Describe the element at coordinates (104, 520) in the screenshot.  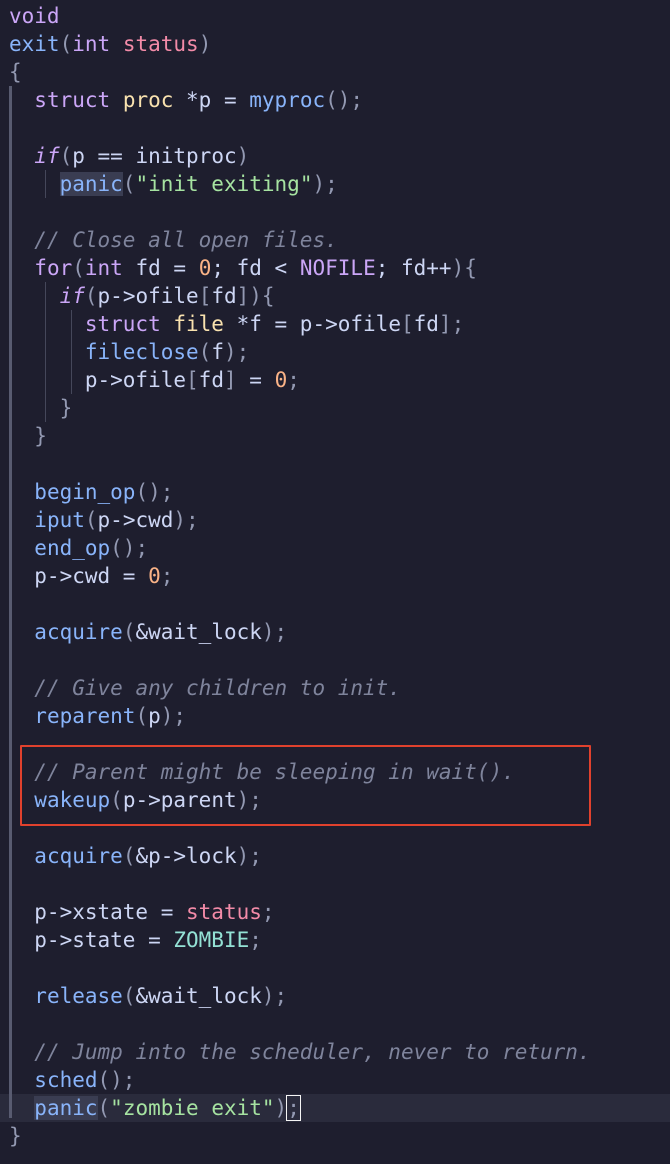
I see `code-line-text: iput(p->cwd);` at that location.